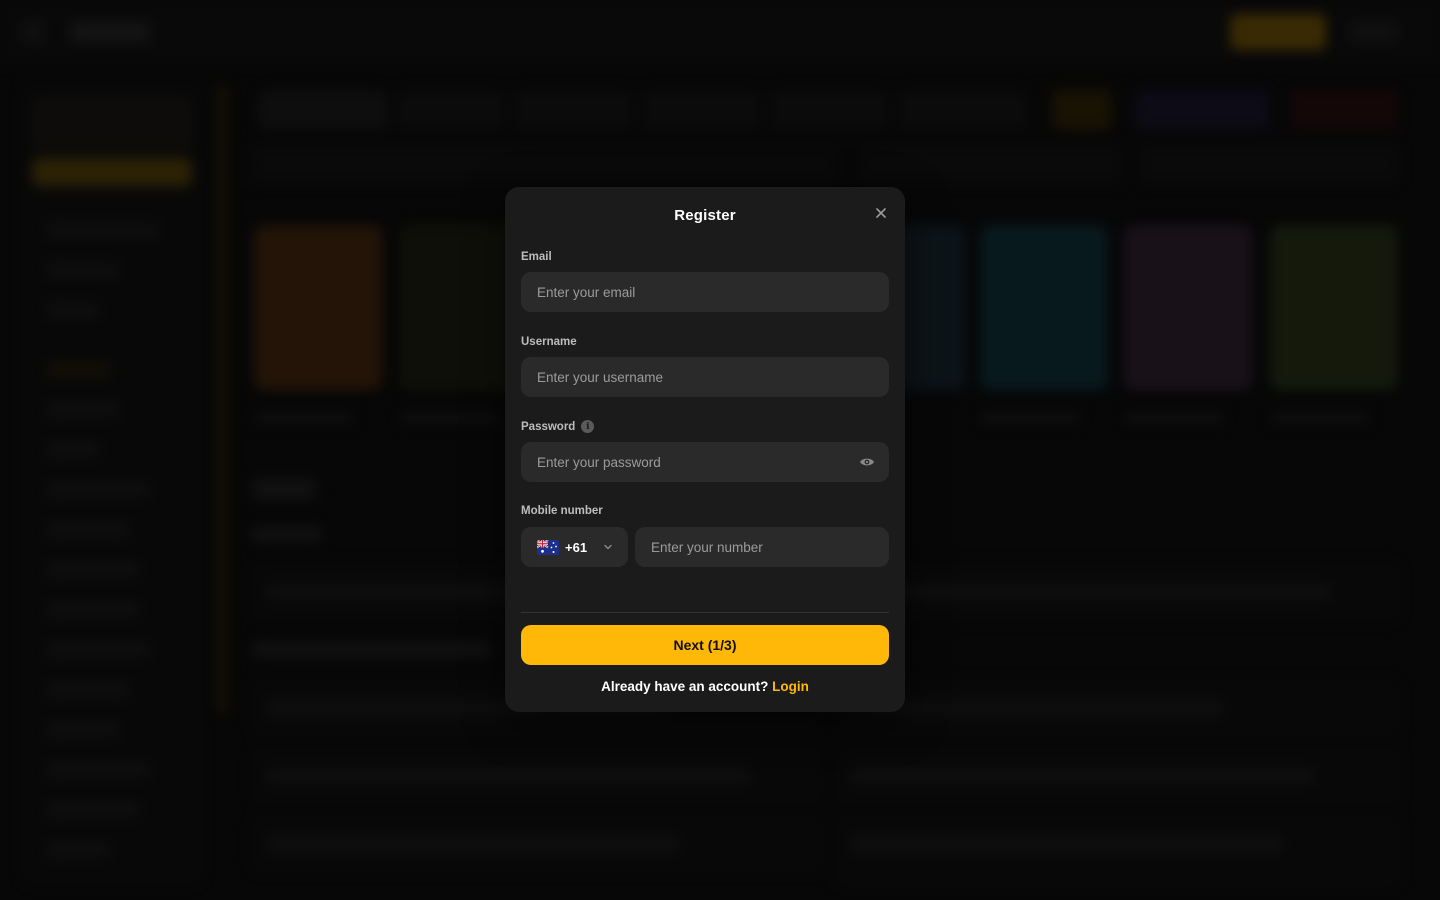  What do you see at coordinates (685, 686) in the screenshot?
I see `login-prompt-text: Already have an account?` at bounding box center [685, 686].